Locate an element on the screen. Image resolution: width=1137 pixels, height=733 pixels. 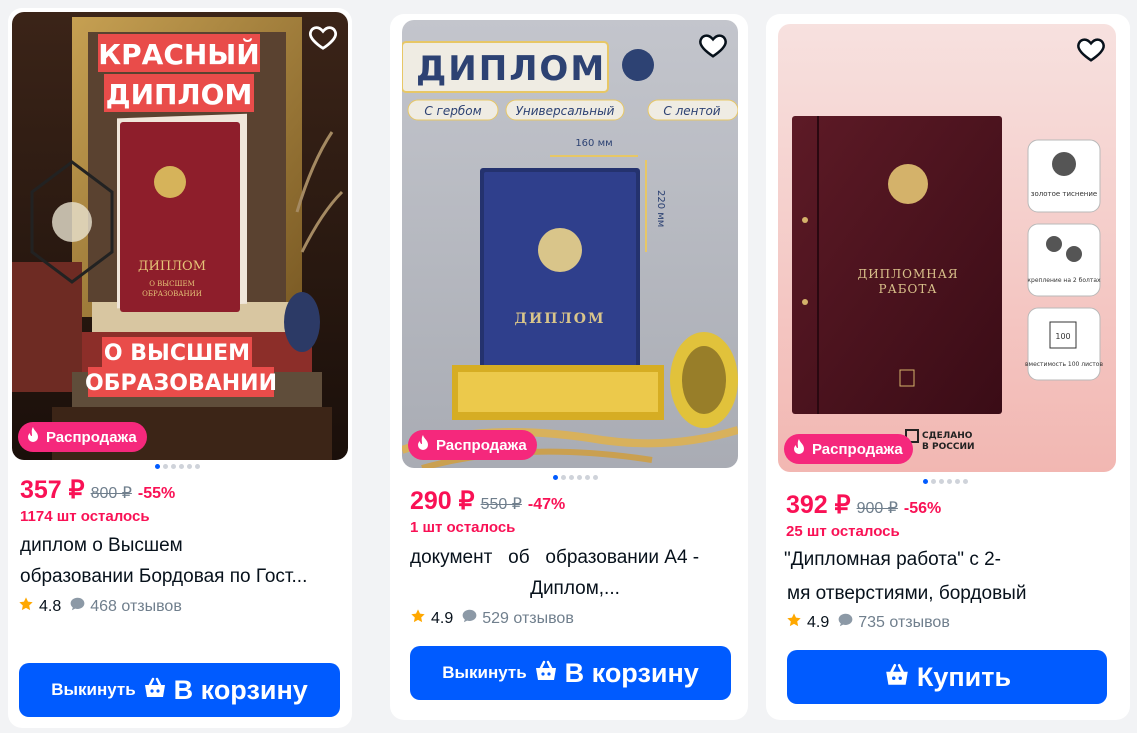
stock-left: 1 шт осталось is located at coordinates (463, 527).